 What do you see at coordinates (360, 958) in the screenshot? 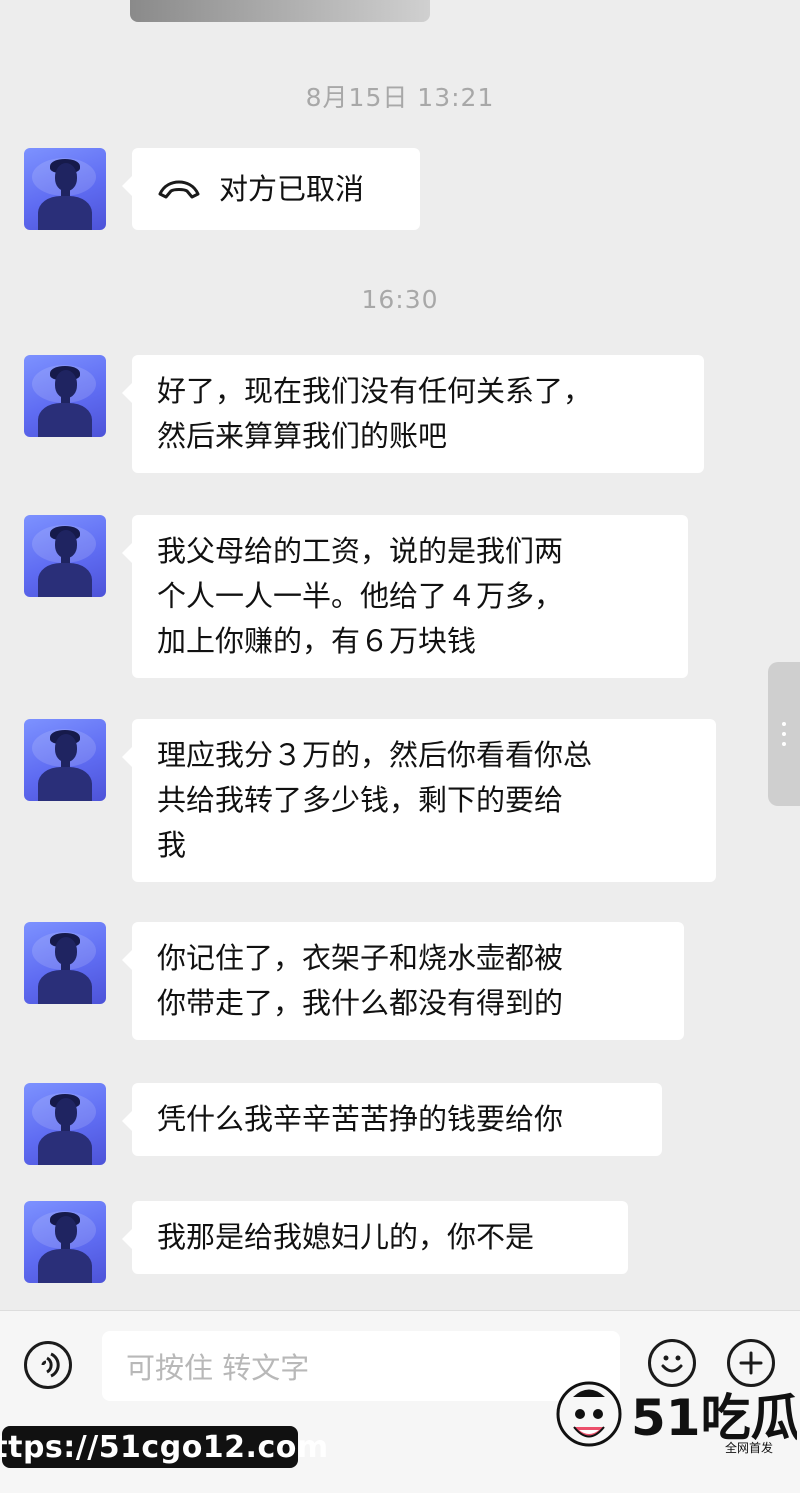
I see `message-line: 你记住了，衣架子和烧水壶都被` at bounding box center [360, 958].